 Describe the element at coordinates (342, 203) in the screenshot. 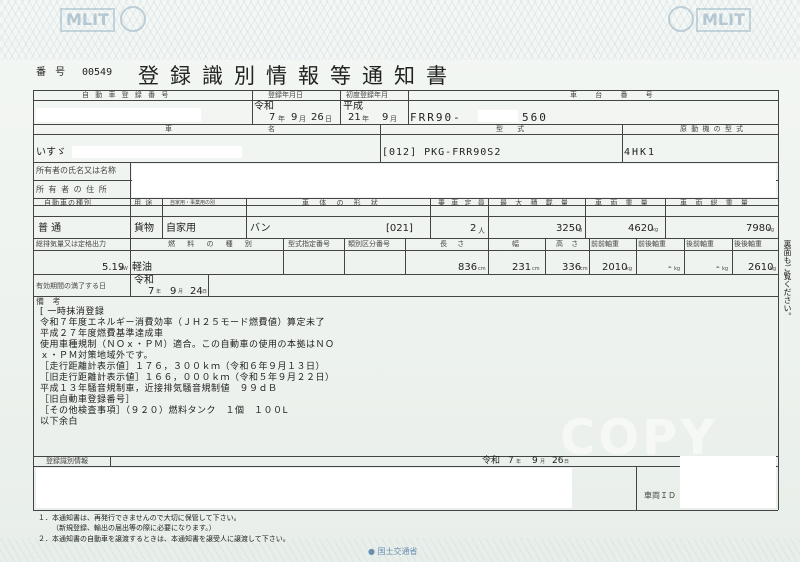

I see `body-label: 車 体 の 形 状` at that location.